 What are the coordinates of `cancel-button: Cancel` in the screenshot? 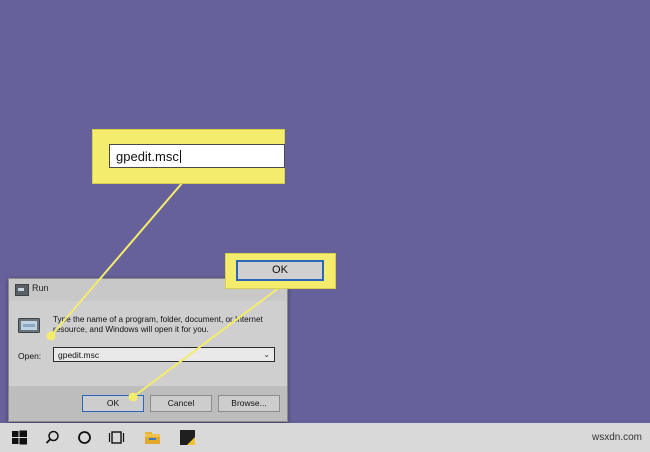 It's located at (181, 403).